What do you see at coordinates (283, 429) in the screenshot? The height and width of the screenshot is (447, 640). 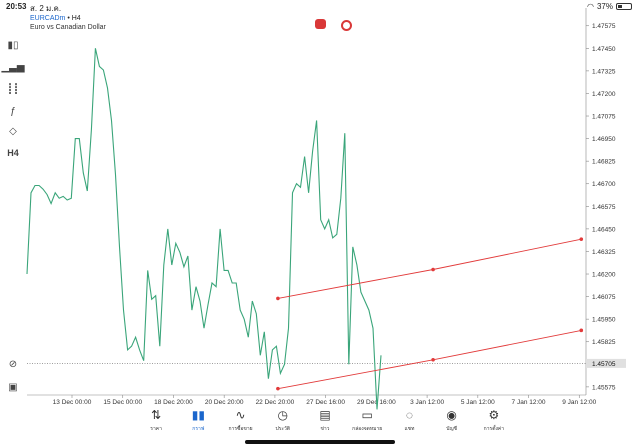 I see `nav-label: ประวัติ` at bounding box center [283, 429].